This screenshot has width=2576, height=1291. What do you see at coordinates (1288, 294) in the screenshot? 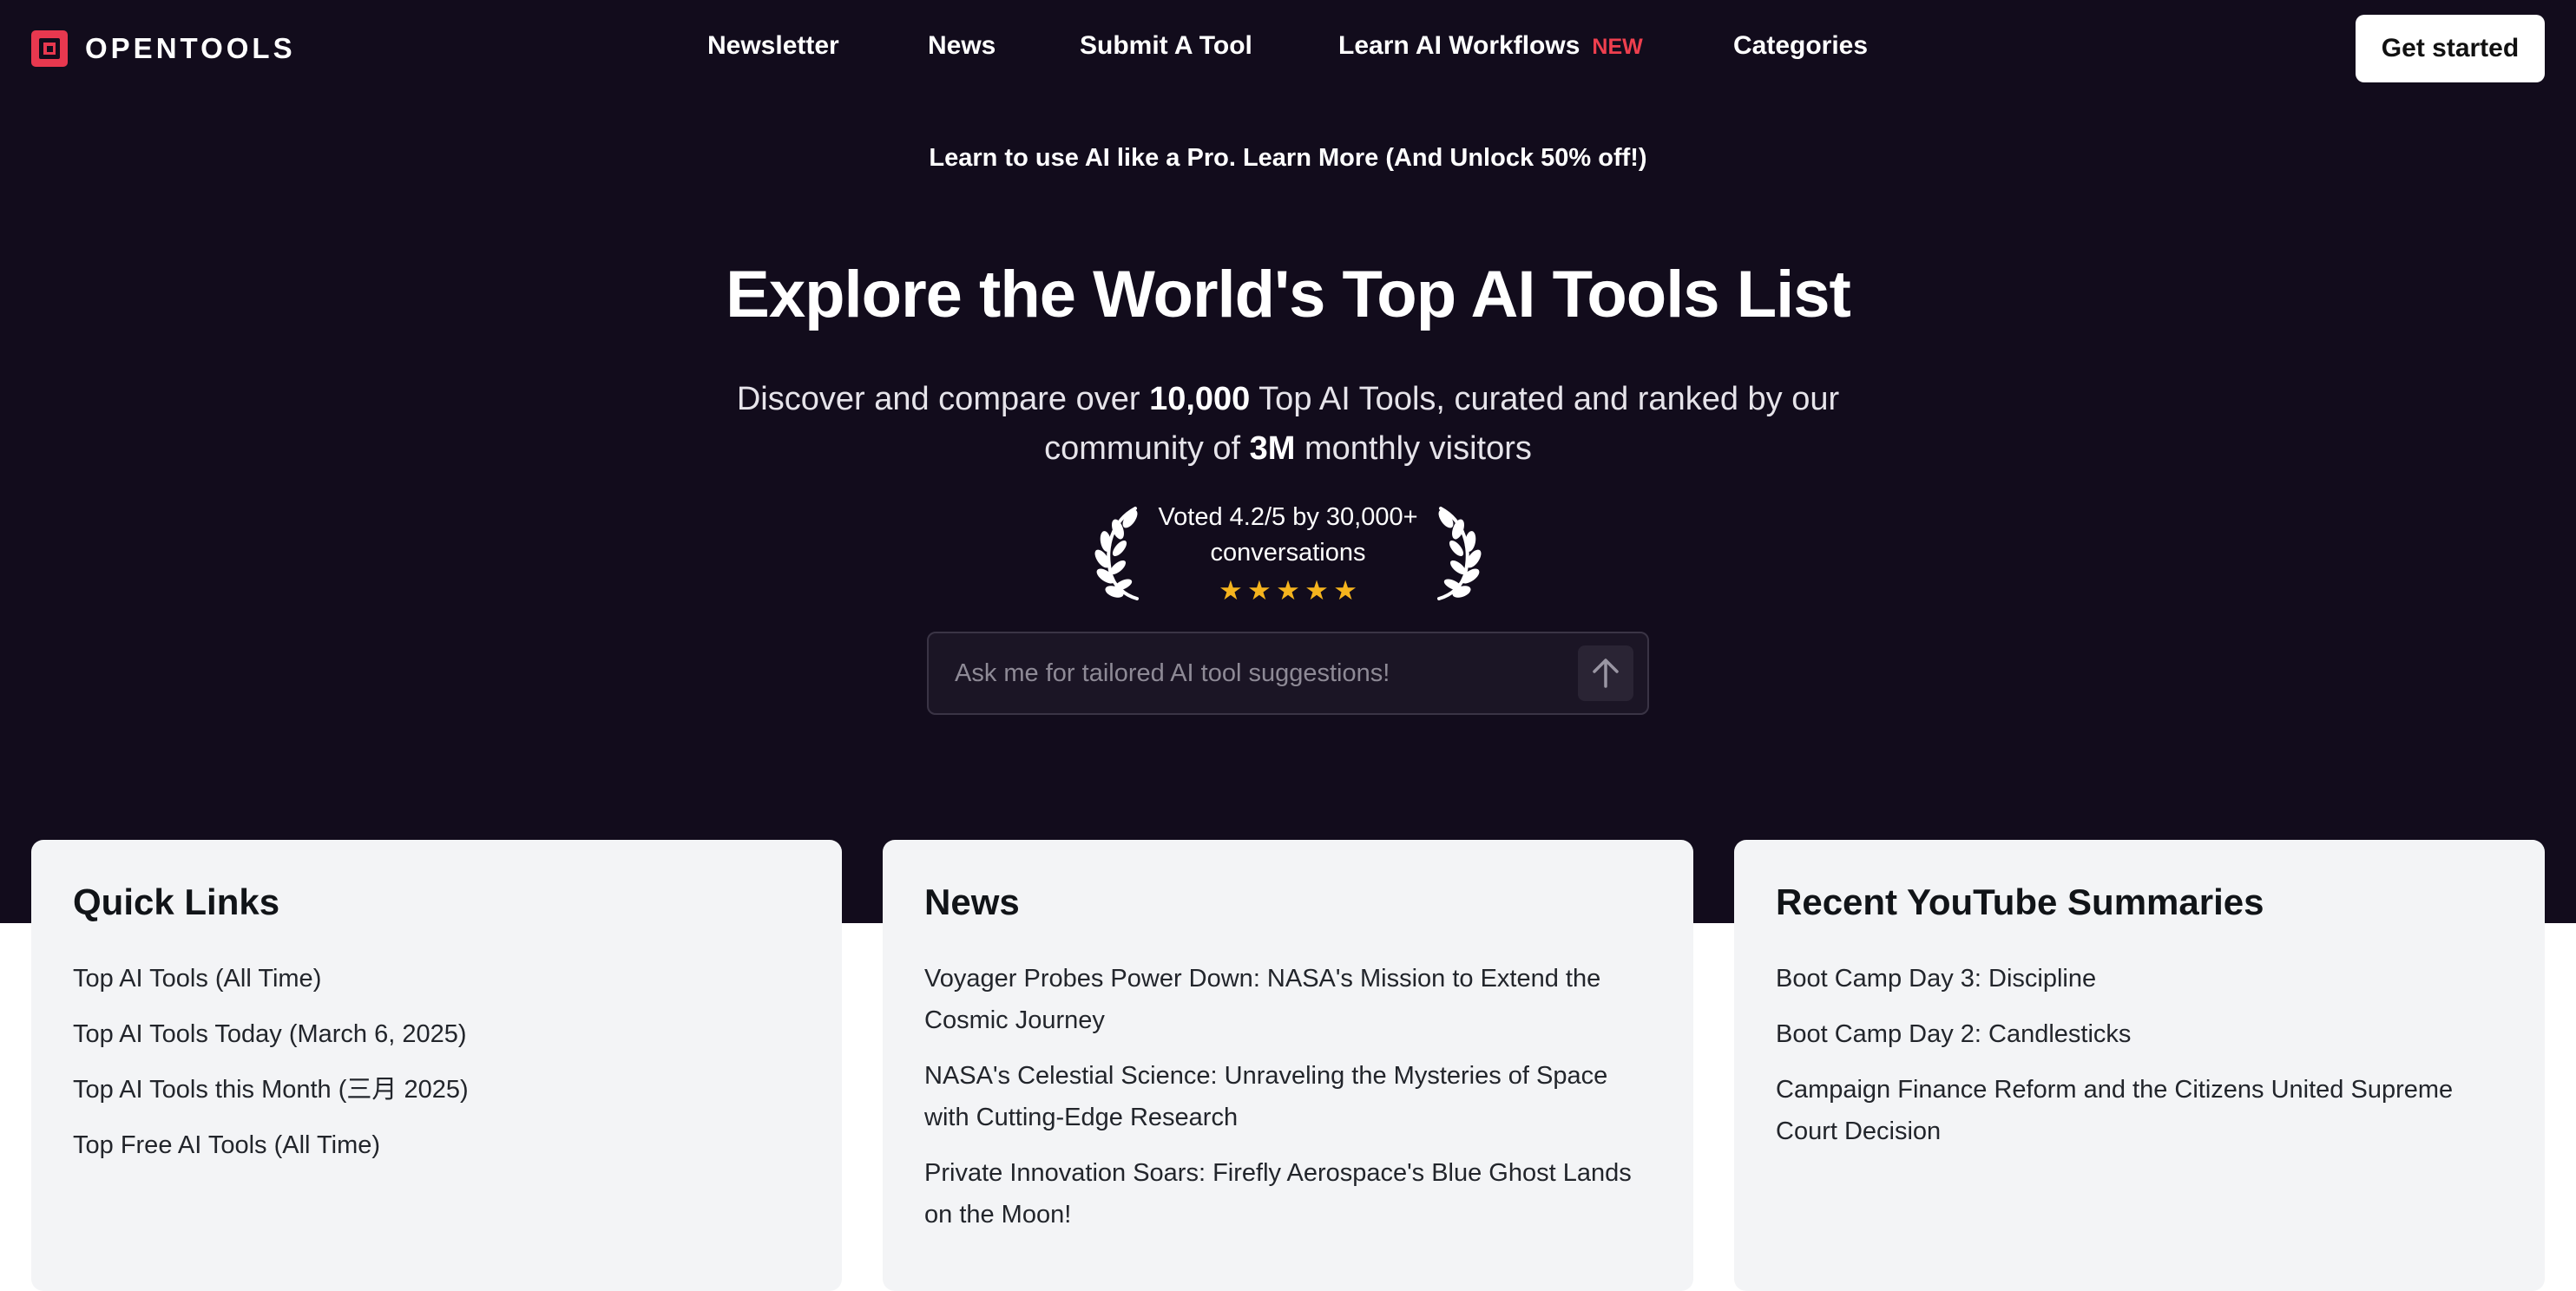
I see `page-title: Explore the World's Top AI Tools List` at bounding box center [1288, 294].